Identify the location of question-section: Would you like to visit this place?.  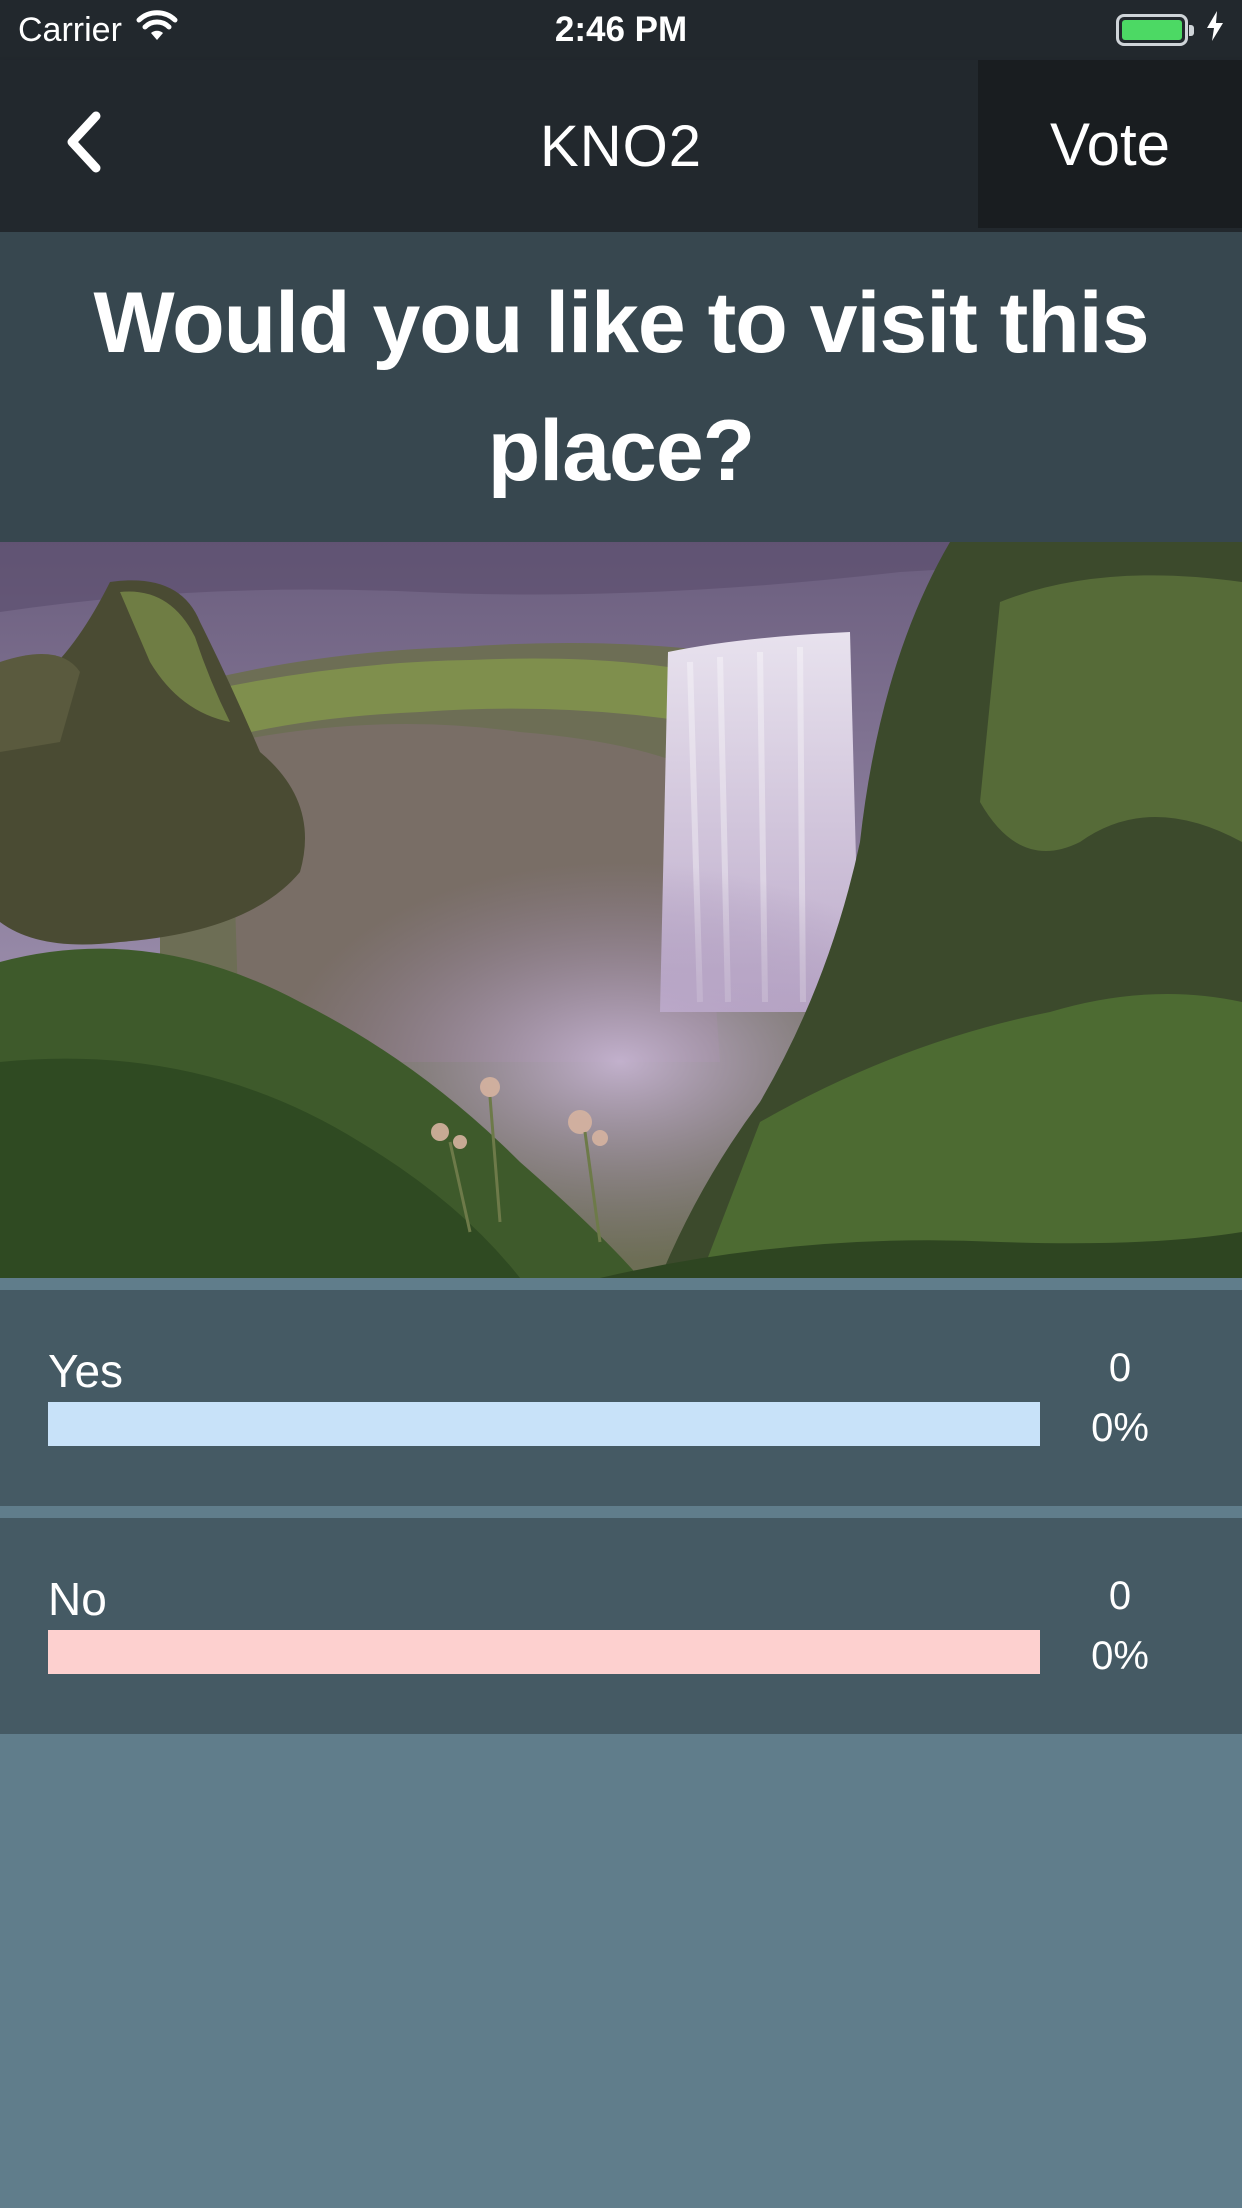
(621, 387).